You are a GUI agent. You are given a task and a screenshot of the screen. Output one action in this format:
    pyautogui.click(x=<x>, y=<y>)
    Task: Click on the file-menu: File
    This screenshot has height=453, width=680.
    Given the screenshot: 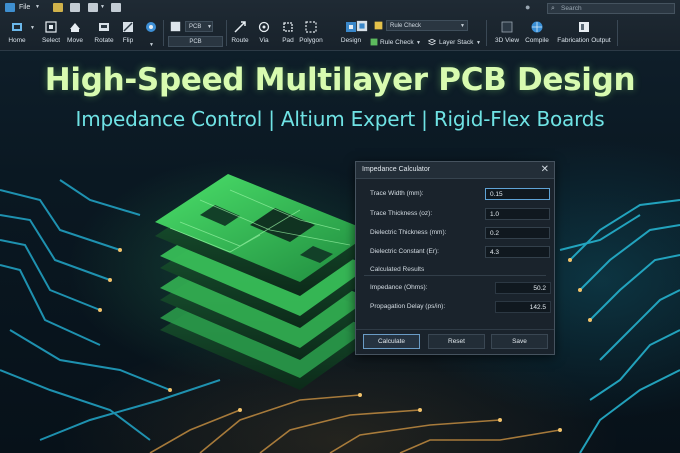 What is the action you would take?
    pyautogui.click(x=24, y=7)
    